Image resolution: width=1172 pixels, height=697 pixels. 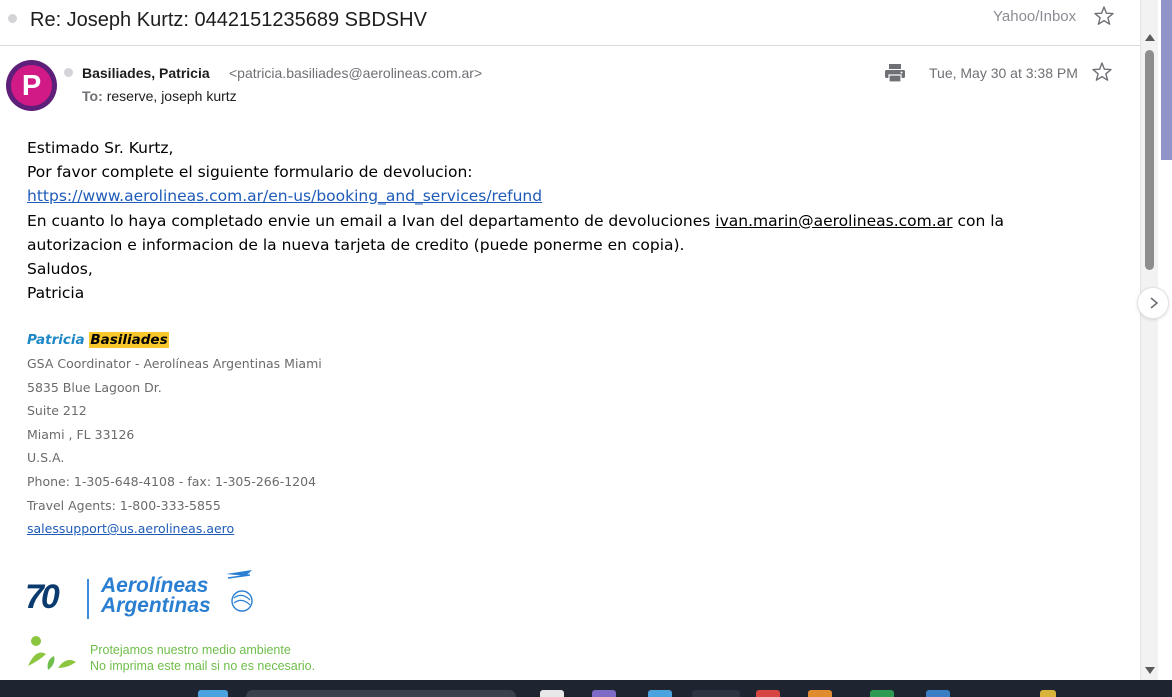 I want to click on folder-label: Yahoo/Inbox, so click(x=1034, y=16).